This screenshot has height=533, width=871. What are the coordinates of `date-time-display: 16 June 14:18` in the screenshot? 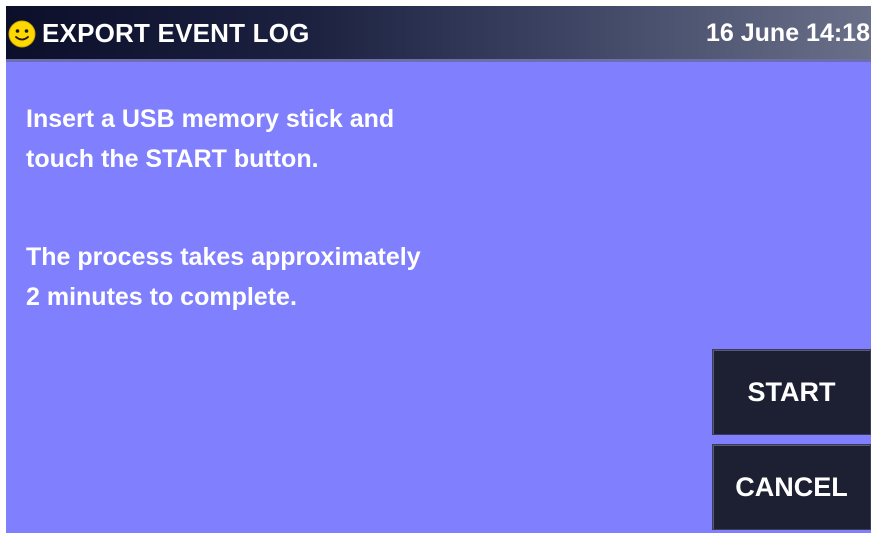 It's located at (788, 33).